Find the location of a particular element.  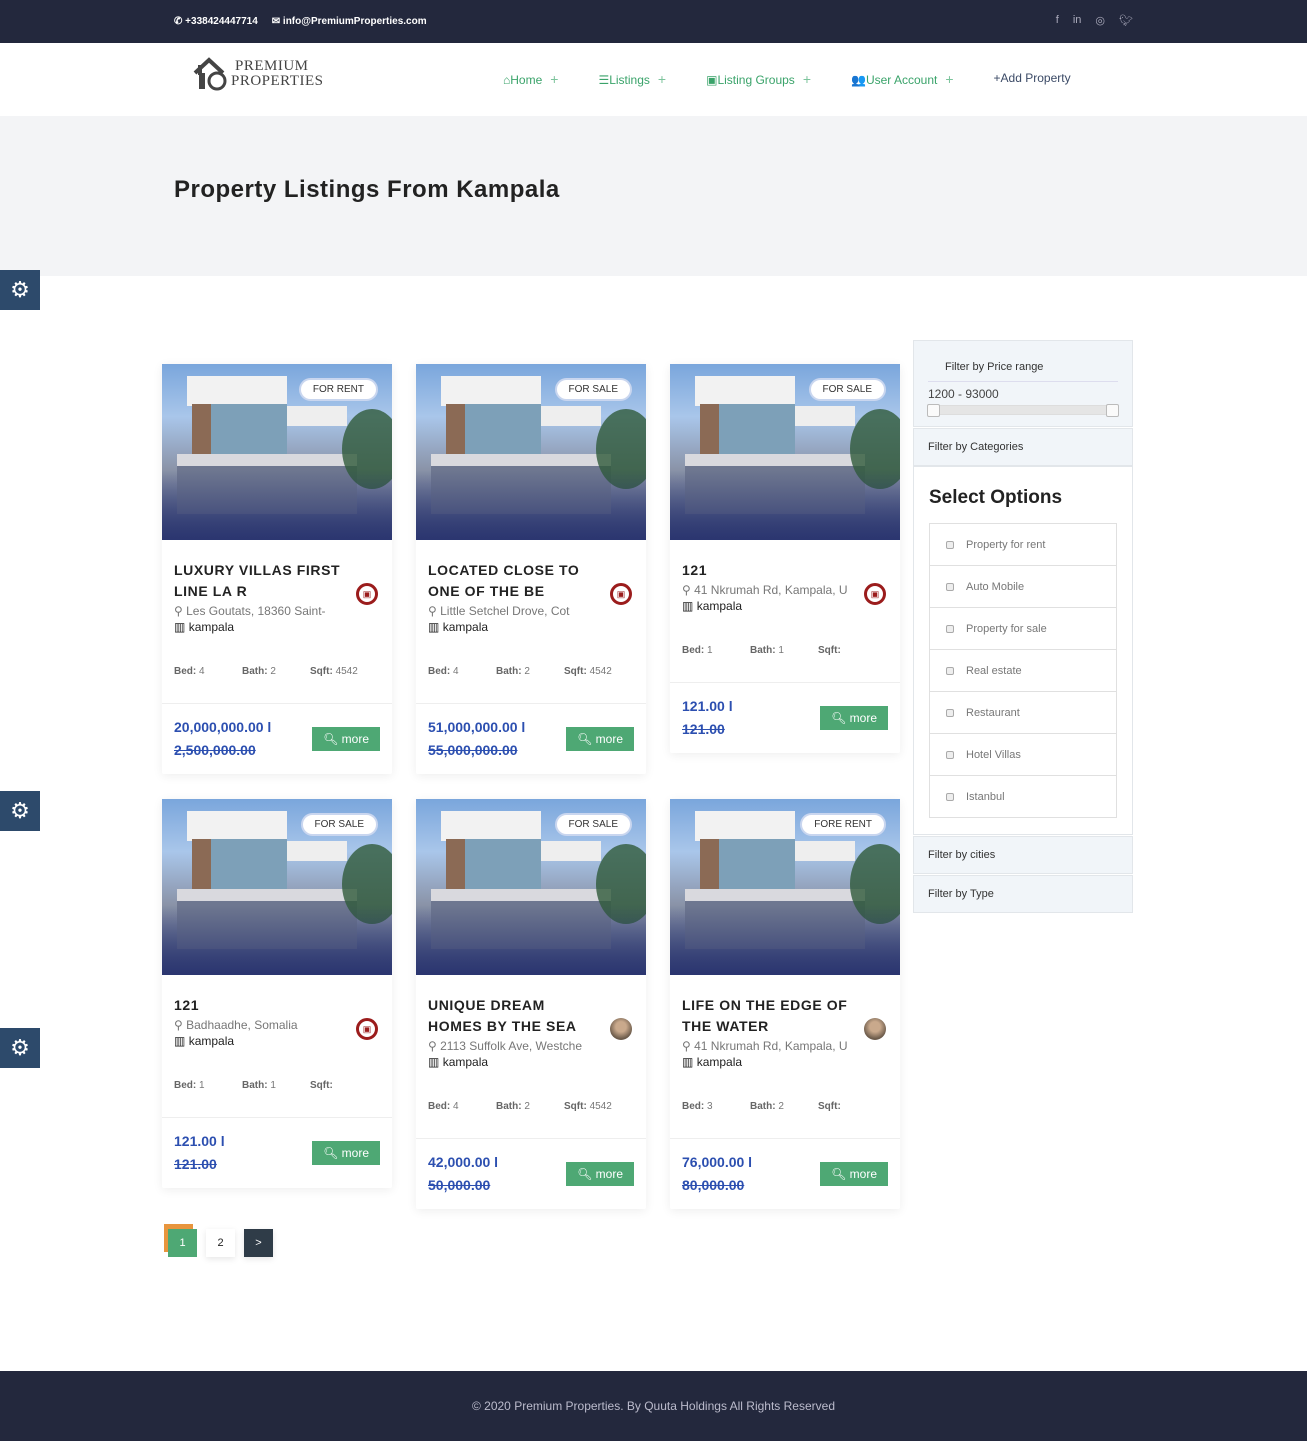

nav-item-add-property: +Add Property is located at coordinates (1032, 79).